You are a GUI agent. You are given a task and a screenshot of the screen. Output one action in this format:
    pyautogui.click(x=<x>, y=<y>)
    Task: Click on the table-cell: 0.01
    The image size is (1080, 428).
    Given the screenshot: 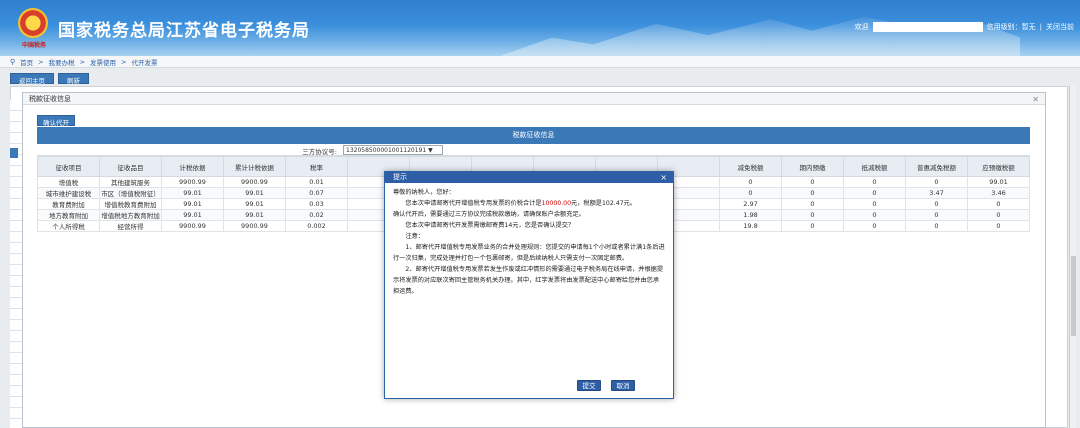 What is the action you would take?
    pyautogui.click(x=316, y=182)
    